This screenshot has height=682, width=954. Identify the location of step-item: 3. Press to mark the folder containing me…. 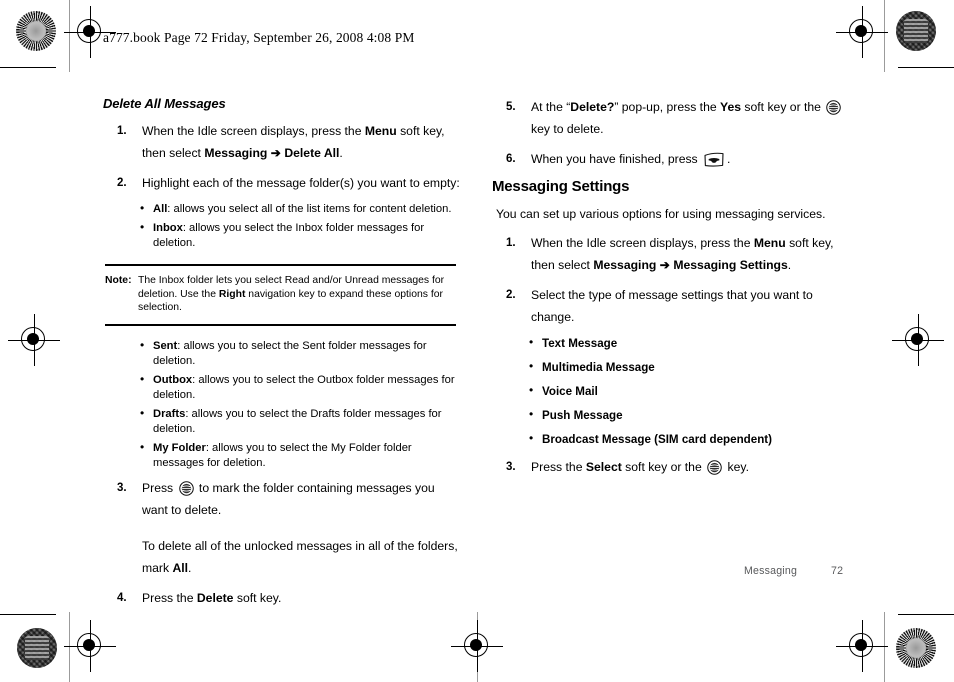
(283, 528).